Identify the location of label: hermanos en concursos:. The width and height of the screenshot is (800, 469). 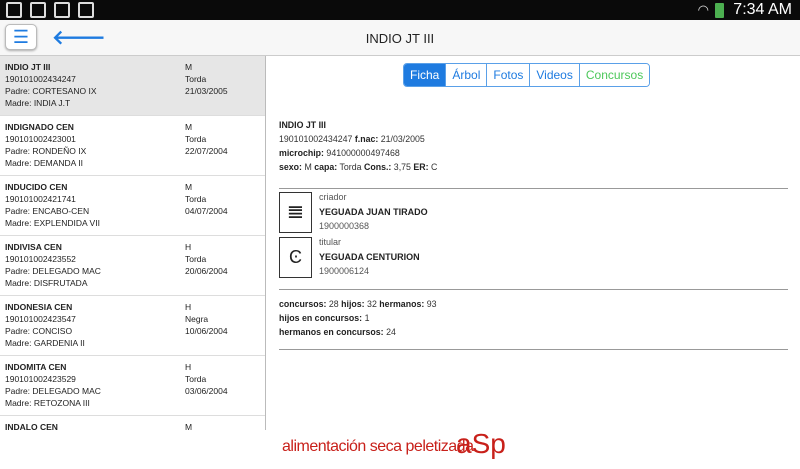
(331, 332).